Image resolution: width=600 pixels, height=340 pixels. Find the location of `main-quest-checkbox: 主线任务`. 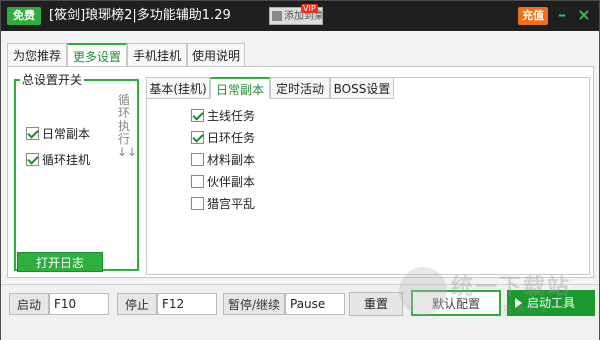

main-quest-checkbox: 主线任务 is located at coordinates (236, 116).